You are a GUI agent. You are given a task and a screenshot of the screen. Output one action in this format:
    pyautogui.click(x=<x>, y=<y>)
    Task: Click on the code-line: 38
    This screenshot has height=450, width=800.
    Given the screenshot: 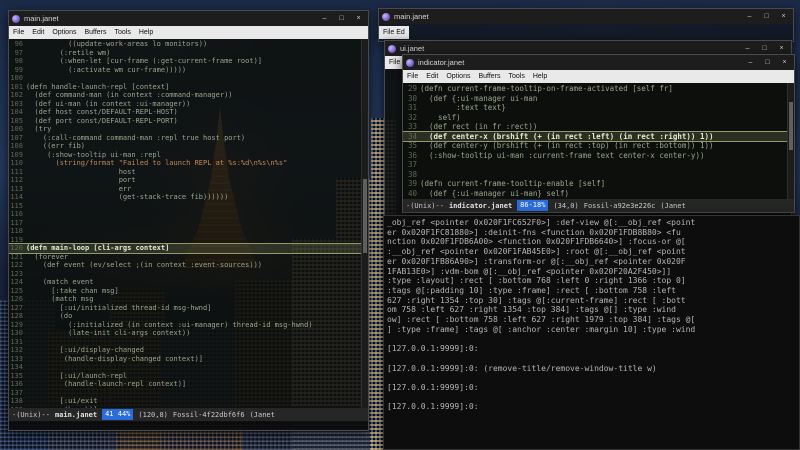 What is the action you would take?
    pyautogui.click(x=598, y=175)
    